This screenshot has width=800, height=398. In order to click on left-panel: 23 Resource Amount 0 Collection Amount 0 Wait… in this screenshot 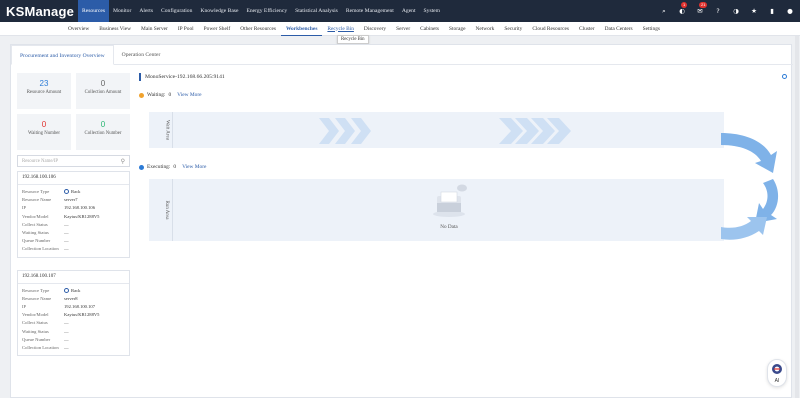, I will do `click(73, 215)`.